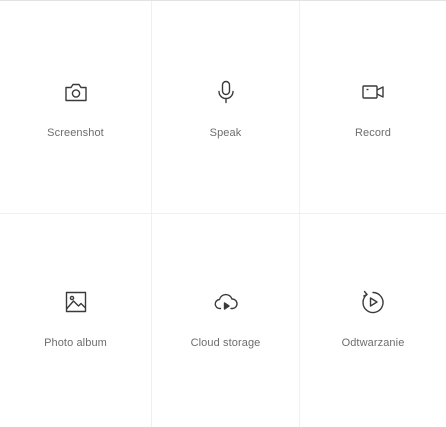 This screenshot has width=446, height=427. What do you see at coordinates (76, 302) in the screenshot?
I see `image-icon` at bounding box center [76, 302].